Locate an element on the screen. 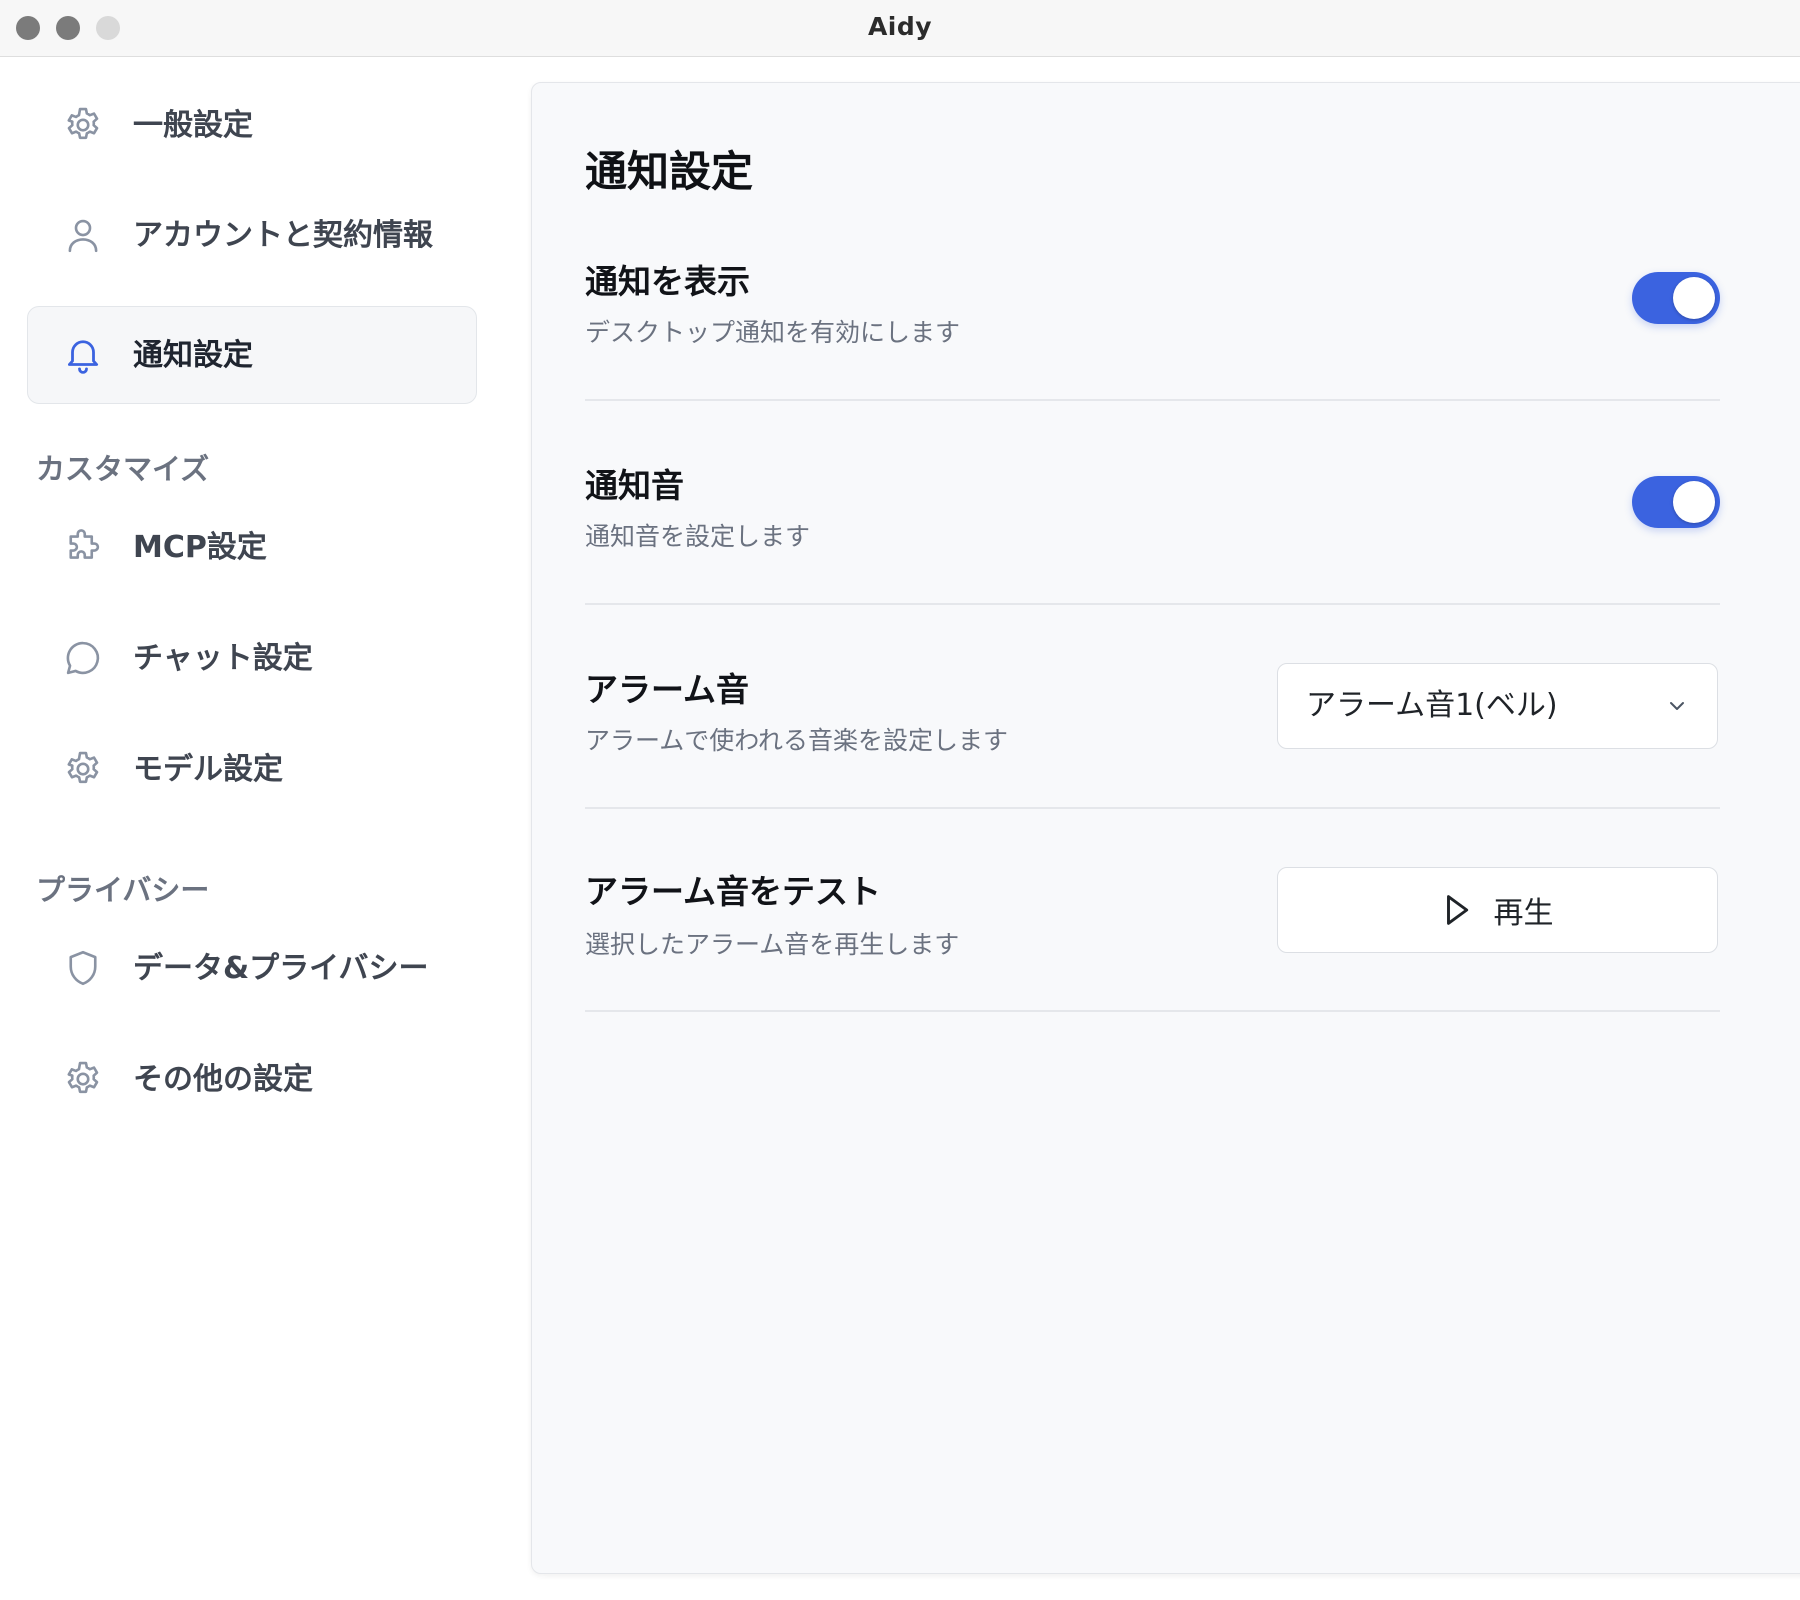 The width and height of the screenshot is (1800, 1600). play-button-label: 再生 is located at coordinates (1523, 913).